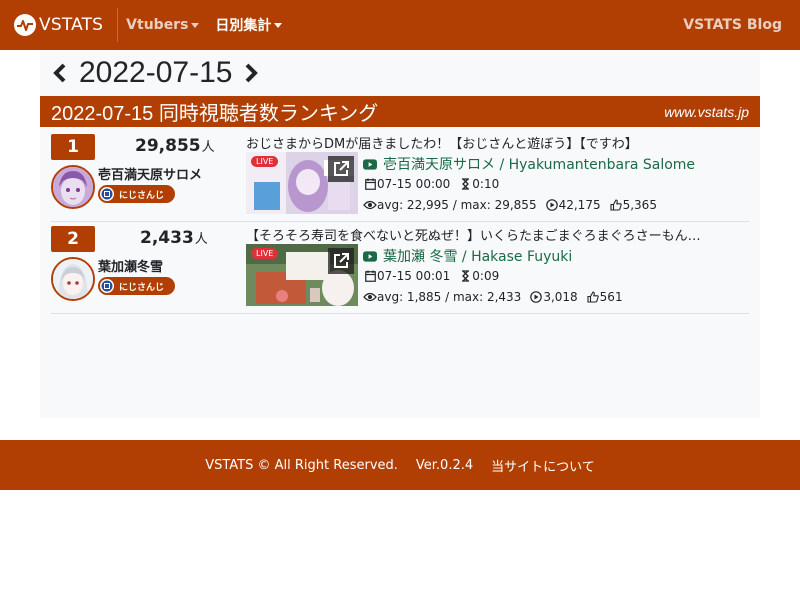 The height and width of the screenshot is (600, 800). I want to click on nav-vtubers-label: Vtubers, so click(157, 25).